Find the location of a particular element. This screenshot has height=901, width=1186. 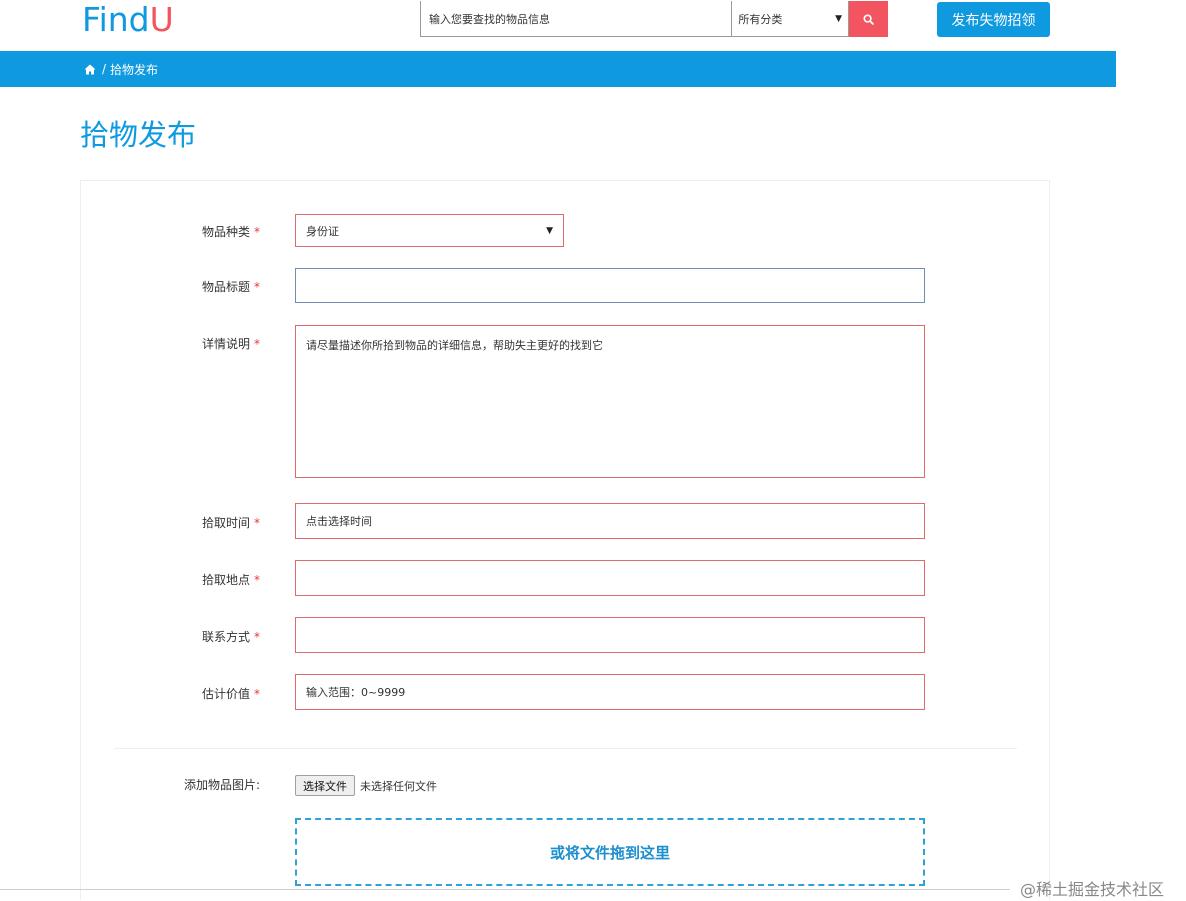

page-title: 拾物发布 is located at coordinates (138, 135).